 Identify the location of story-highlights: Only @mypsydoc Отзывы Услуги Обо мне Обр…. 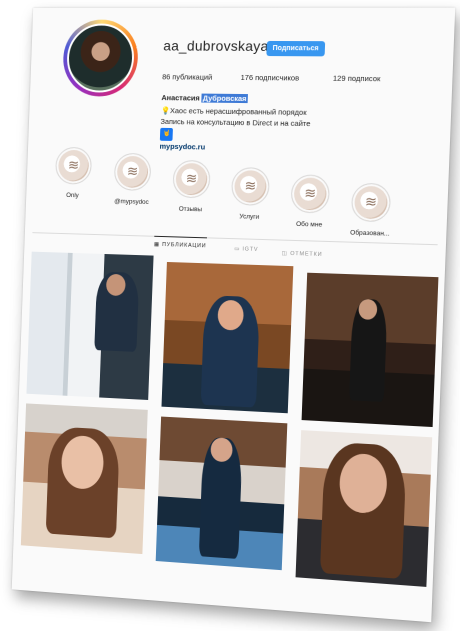
(233, 192).